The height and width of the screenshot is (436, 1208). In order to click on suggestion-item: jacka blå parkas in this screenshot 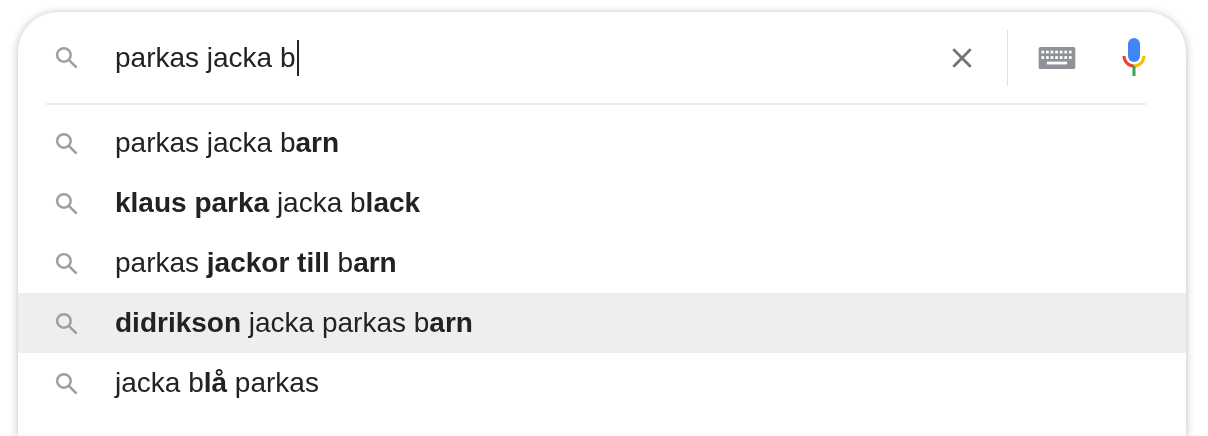, I will do `click(602, 383)`.